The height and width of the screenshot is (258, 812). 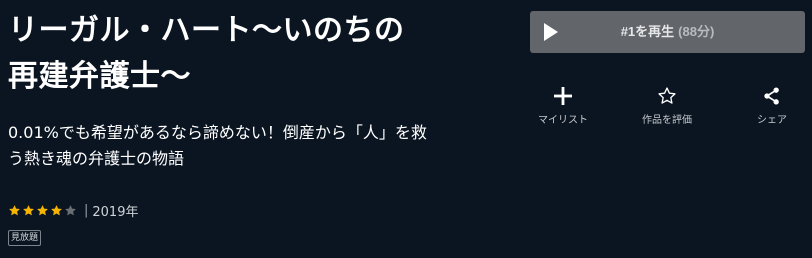 I want to click on share-button: シェア, so click(x=772, y=107).